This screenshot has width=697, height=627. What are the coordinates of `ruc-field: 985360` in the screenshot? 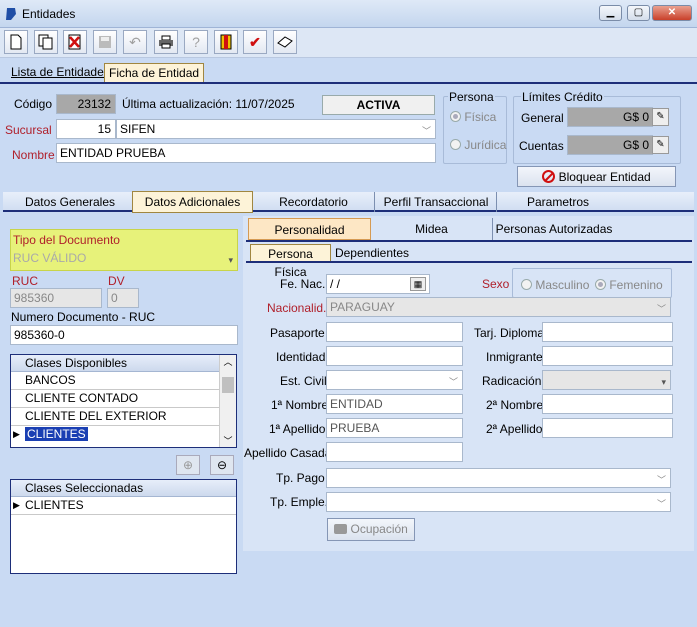 It's located at (56, 298).